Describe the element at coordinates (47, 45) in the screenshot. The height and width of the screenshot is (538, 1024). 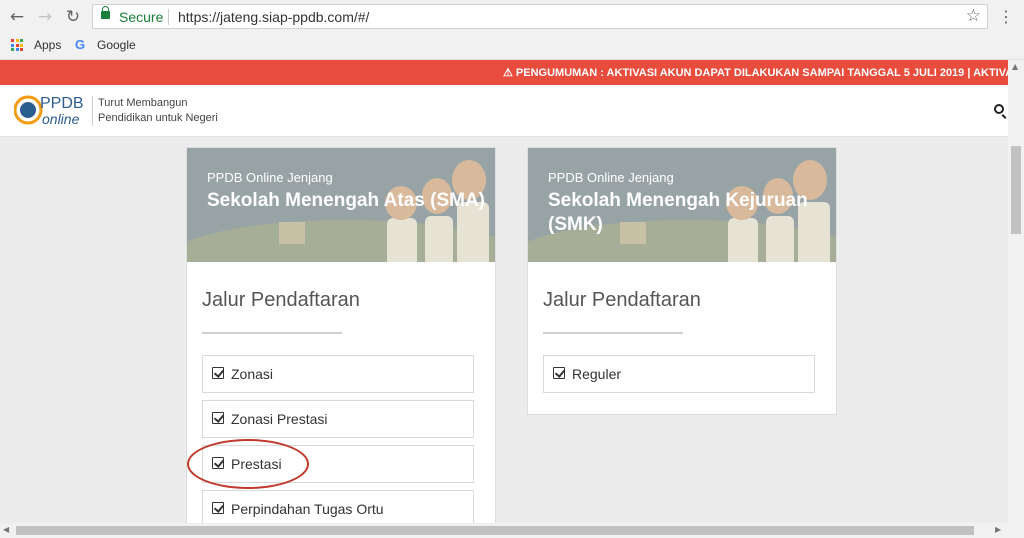
I see `bookmark-apps: Apps` at that location.